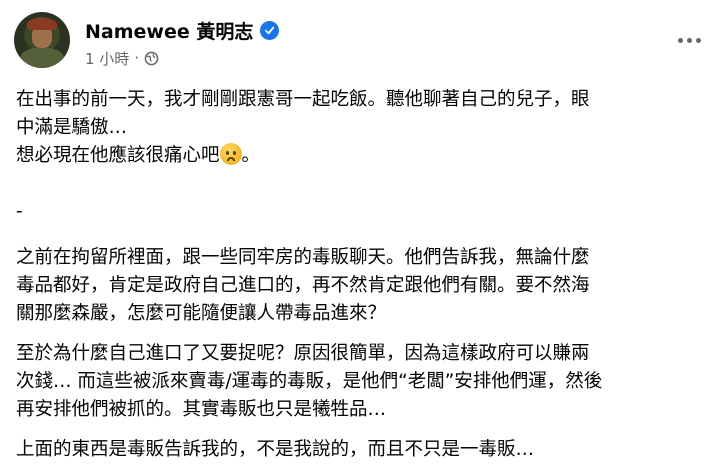  What do you see at coordinates (107, 58) in the screenshot?
I see `post-timestamp: 1 小時` at bounding box center [107, 58].